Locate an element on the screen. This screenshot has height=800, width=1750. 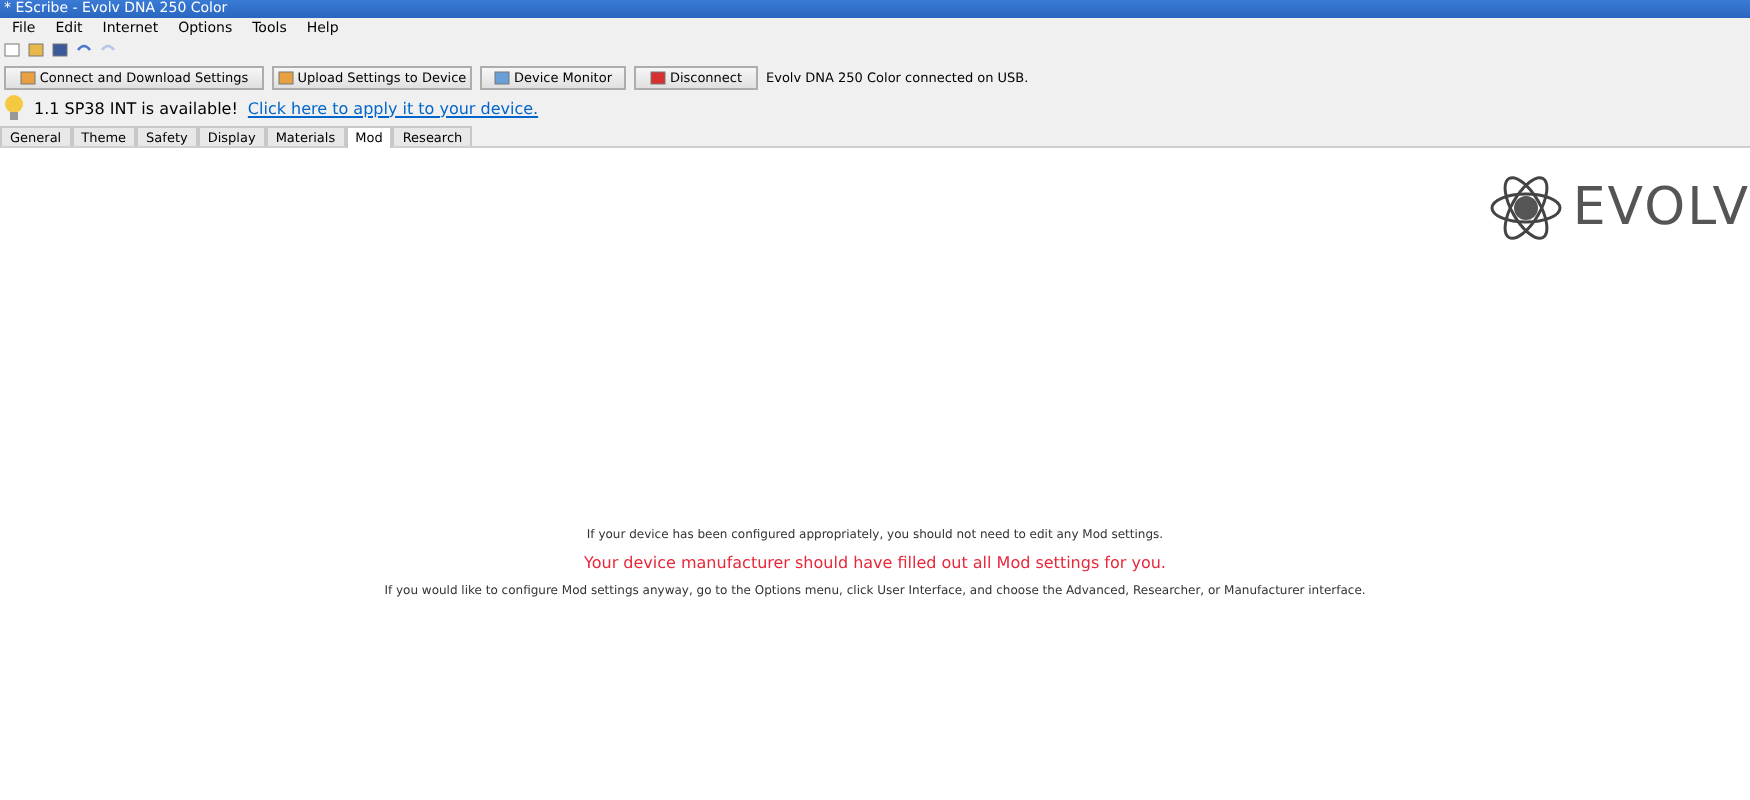
apply-update-link: Click here to apply it to your device. is located at coordinates (393, 108).